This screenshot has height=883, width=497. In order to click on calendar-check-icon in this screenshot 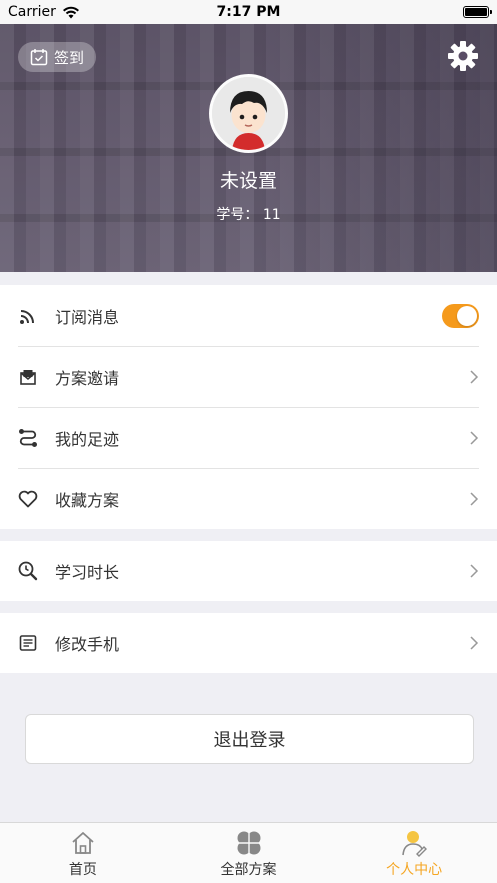, I will do `click(39, 57)`.